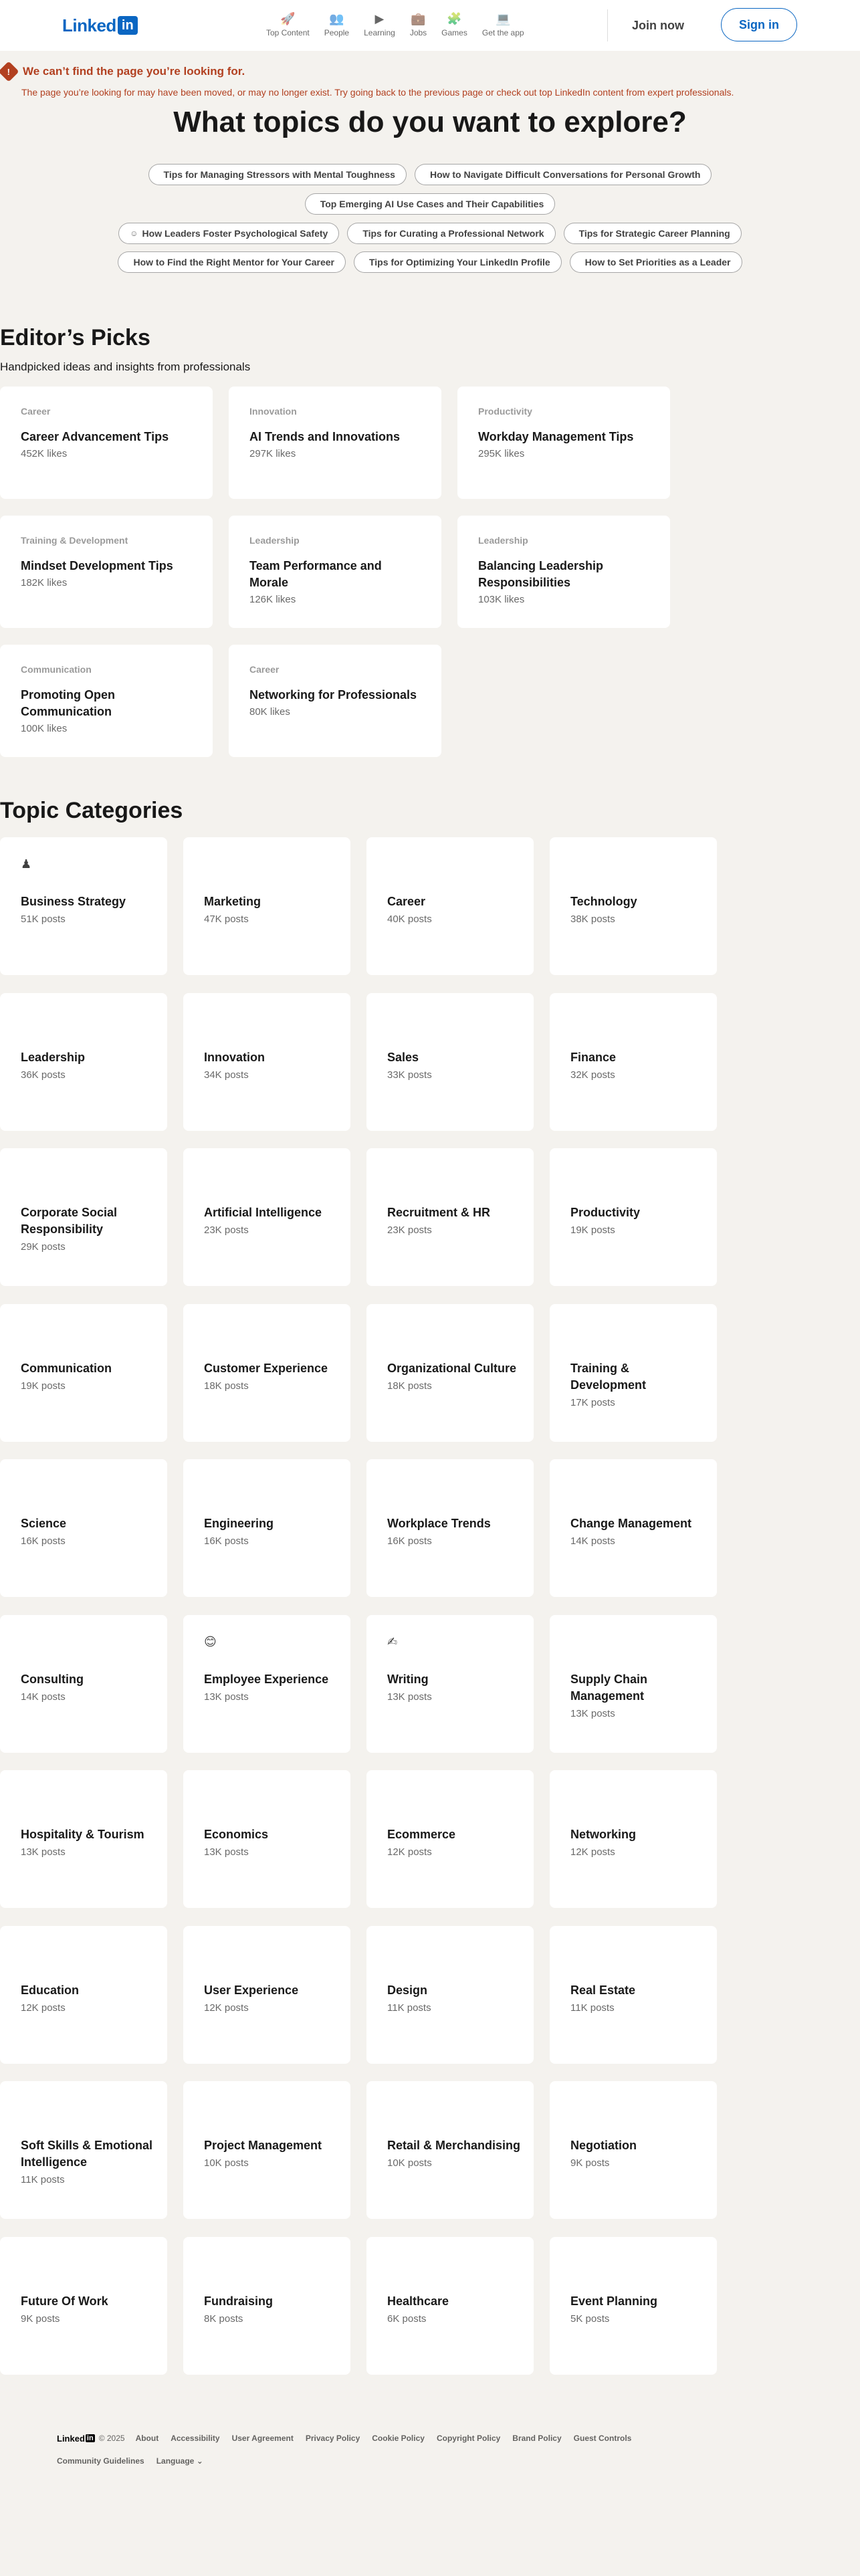  I want to click on topic-category-card: Customer Experience 18K posts, so click(266, 1372).